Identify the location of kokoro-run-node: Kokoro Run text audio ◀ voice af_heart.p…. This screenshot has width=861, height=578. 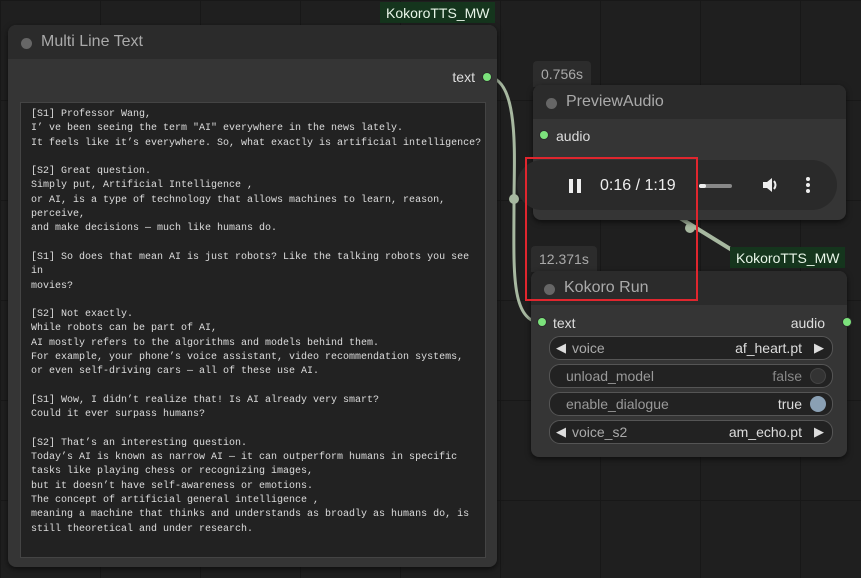
(691, 364).